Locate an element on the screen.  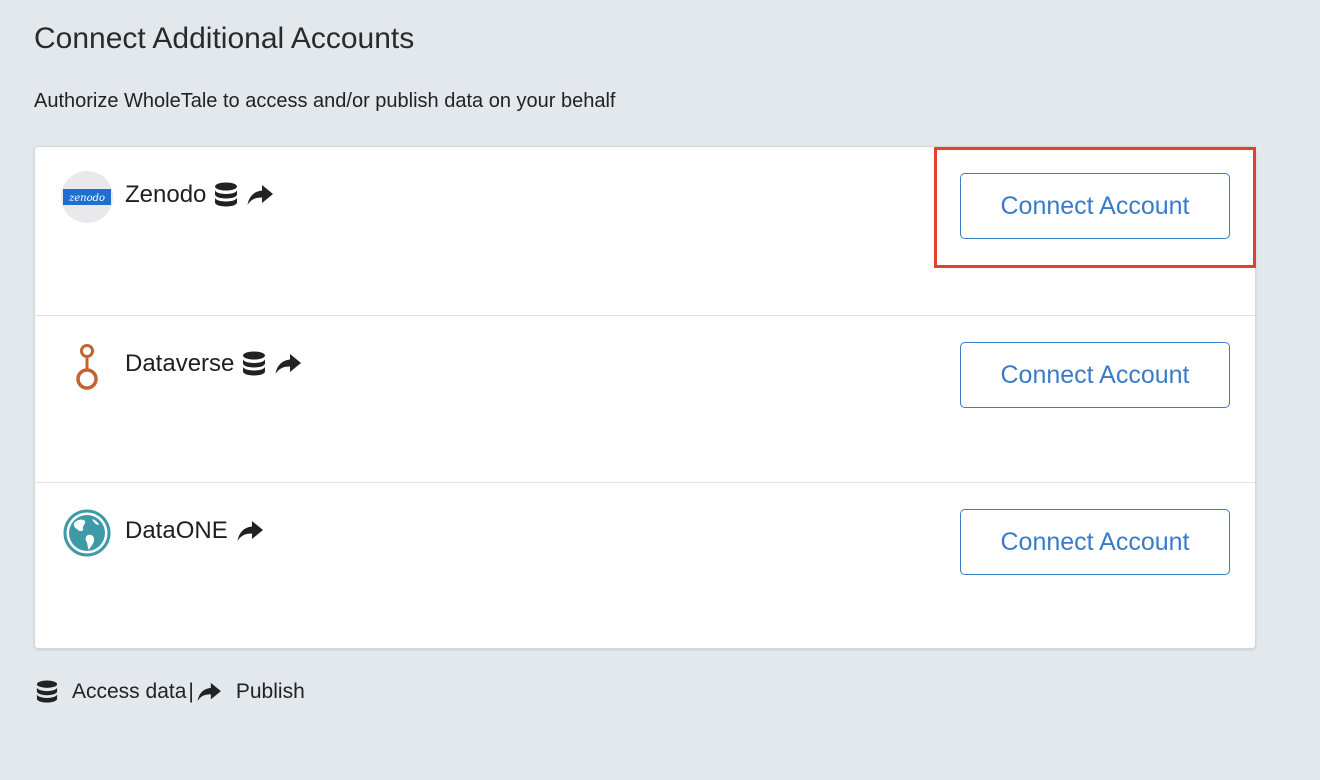
provider-title-dataverse: Dataverse is located at coordinates (213, 364).